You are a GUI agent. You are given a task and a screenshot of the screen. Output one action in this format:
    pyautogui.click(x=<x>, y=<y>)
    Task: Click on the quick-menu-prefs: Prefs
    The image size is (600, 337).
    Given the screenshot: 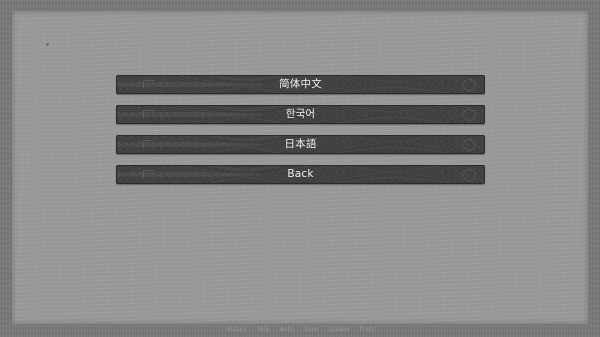 What is the action you would take?
    pyautogui.click(x=366, y=329)
    